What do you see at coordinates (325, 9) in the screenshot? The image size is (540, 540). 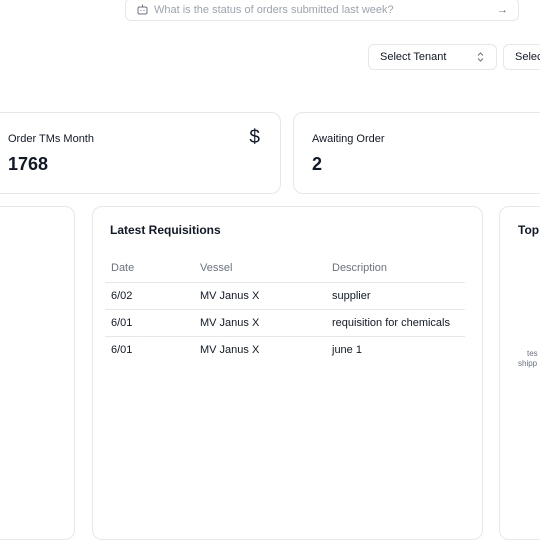 I see `search-input` at bounding box center [325, 9].